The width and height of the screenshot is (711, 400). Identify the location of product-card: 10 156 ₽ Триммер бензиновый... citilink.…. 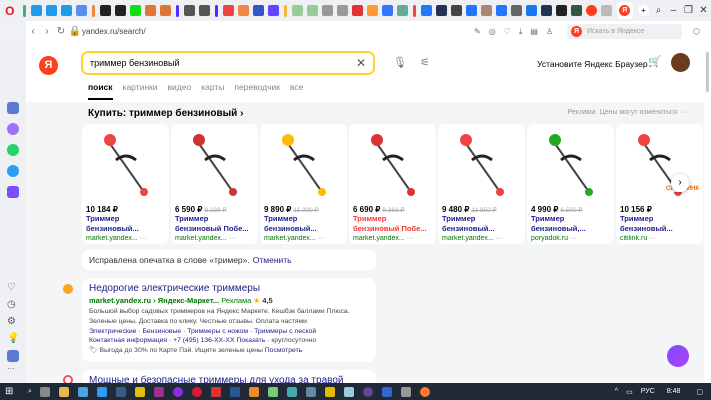
(659, 184).